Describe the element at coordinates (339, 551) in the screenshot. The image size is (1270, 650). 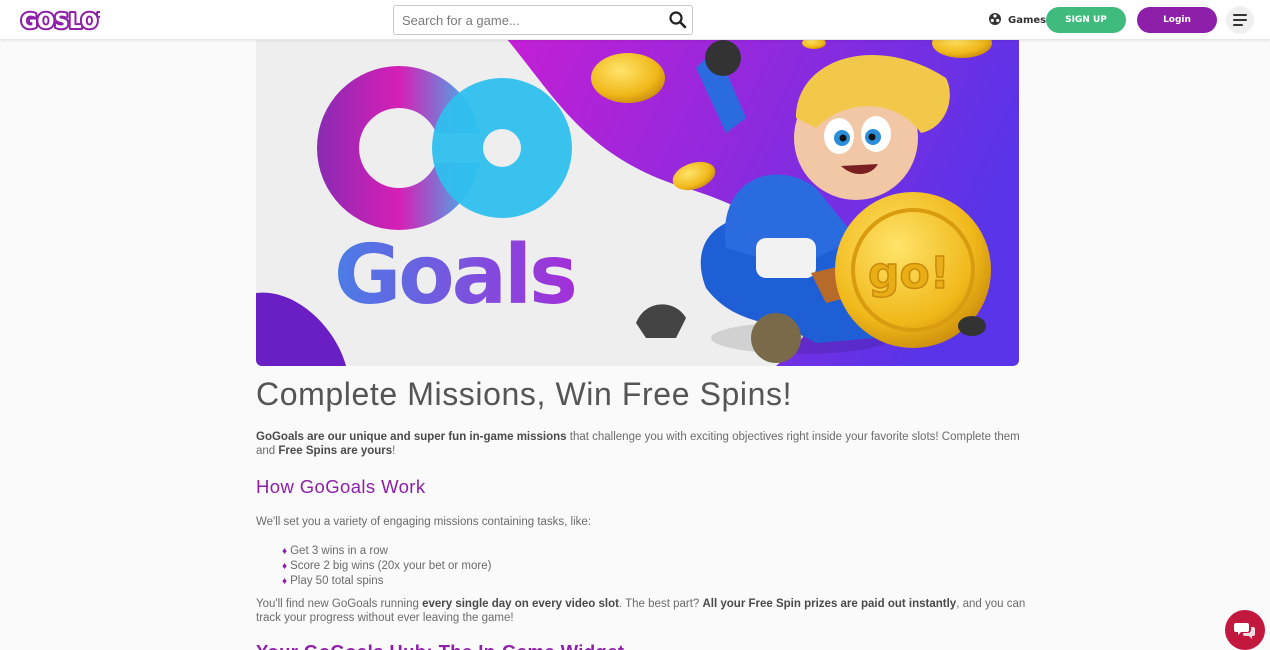
I see `task-text: Get 3 wins in a row` at that location.